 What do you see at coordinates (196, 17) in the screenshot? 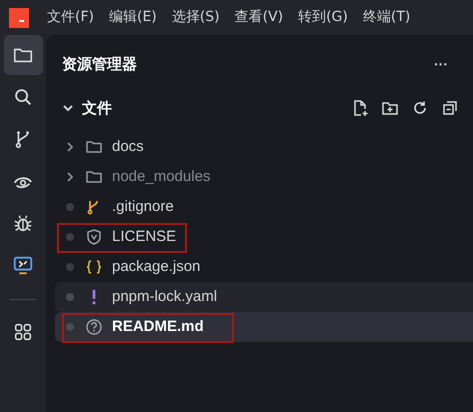
I see `menu-item: 选择(S)` at bounding box center [196, 17].